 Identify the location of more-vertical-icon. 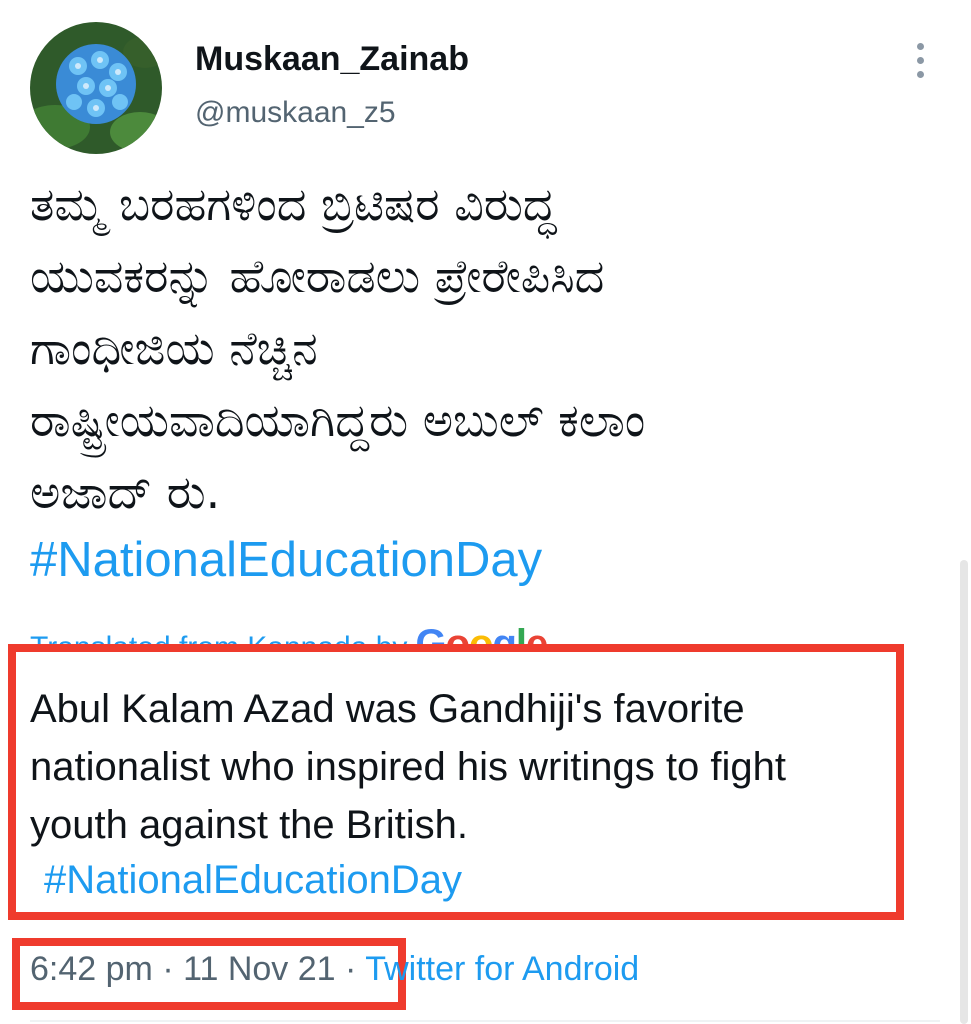
(920, 60).